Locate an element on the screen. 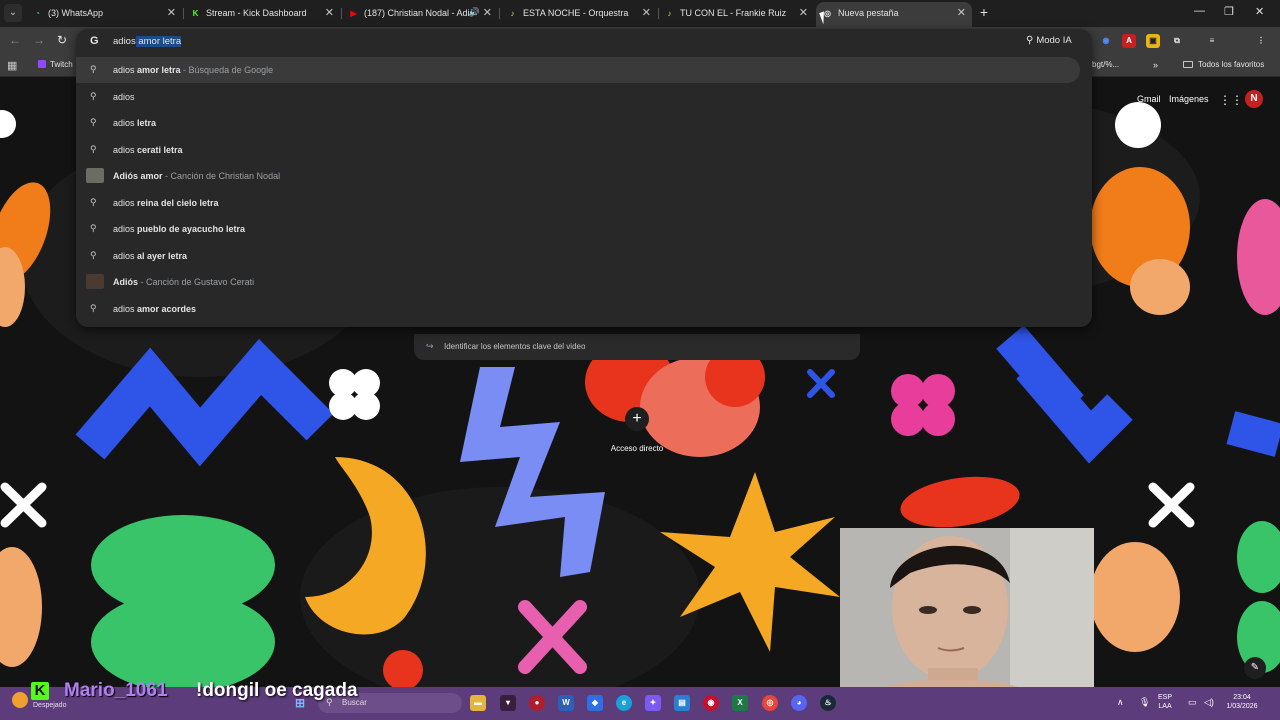  suggestion-bold: amor letra is located at coordinates (157, 70).